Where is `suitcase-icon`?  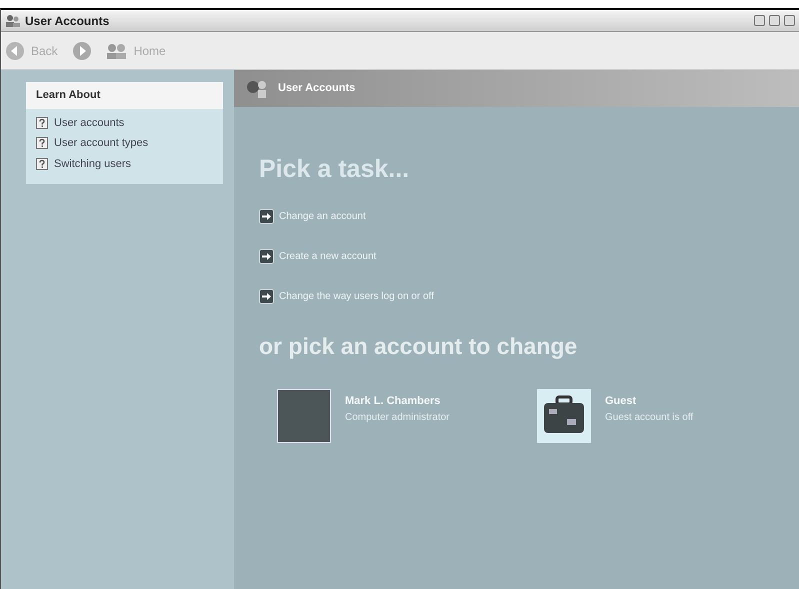 suitcase-icon is located at coordinates (564, 416).